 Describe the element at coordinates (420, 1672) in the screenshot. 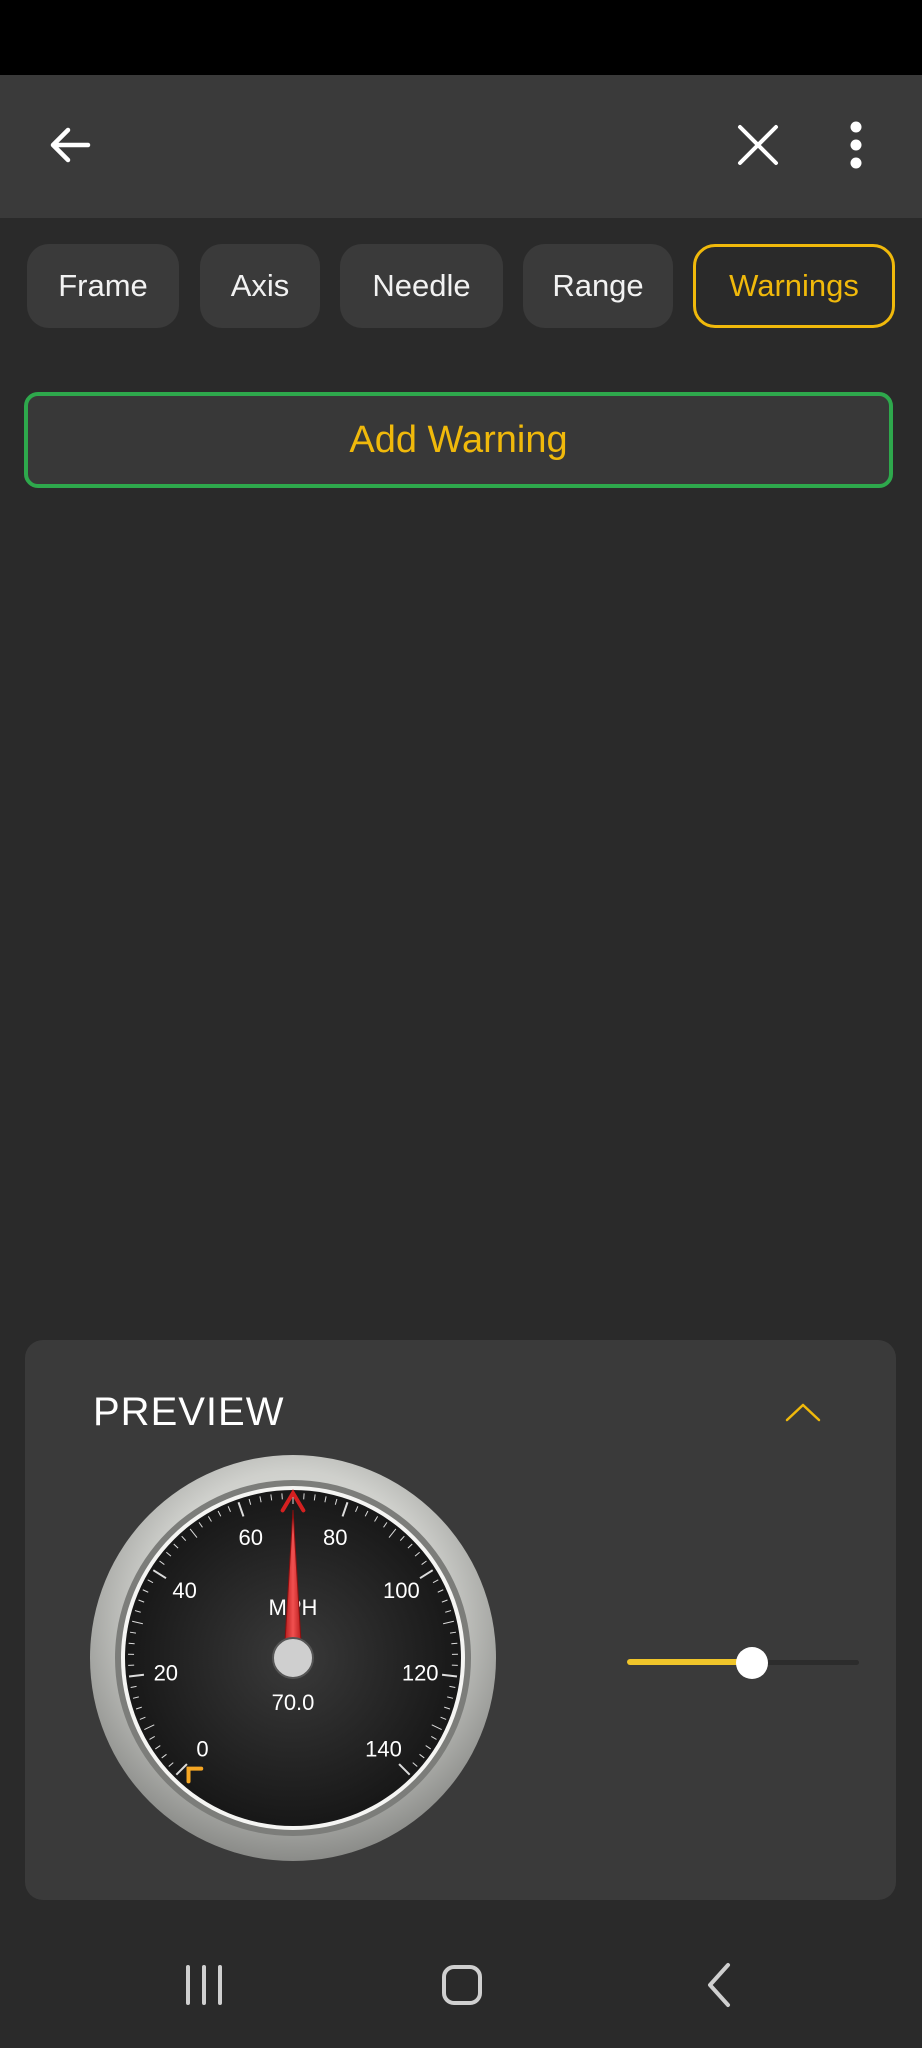

I see `gauge-tick-label: 120` at that location.